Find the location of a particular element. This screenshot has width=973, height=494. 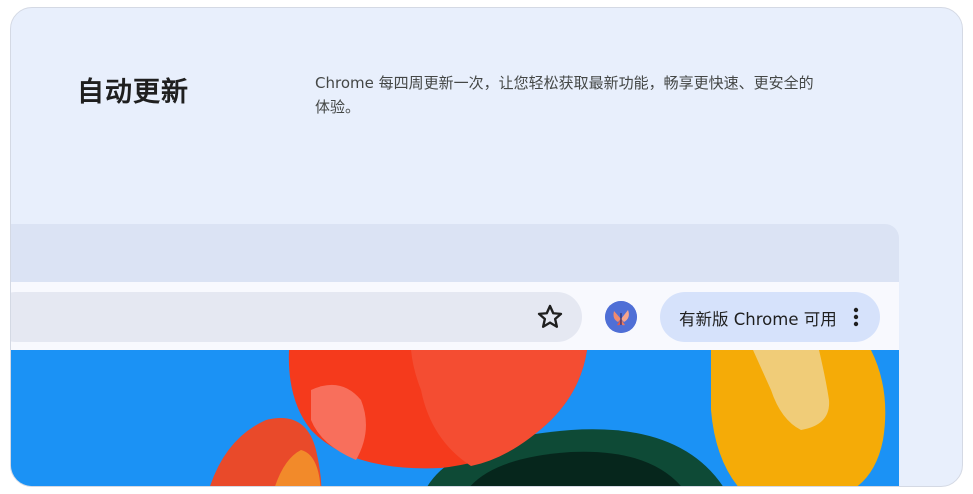

browser-toolbar: 有新版 Chrome 可用 is located at coordinates (455, 316).